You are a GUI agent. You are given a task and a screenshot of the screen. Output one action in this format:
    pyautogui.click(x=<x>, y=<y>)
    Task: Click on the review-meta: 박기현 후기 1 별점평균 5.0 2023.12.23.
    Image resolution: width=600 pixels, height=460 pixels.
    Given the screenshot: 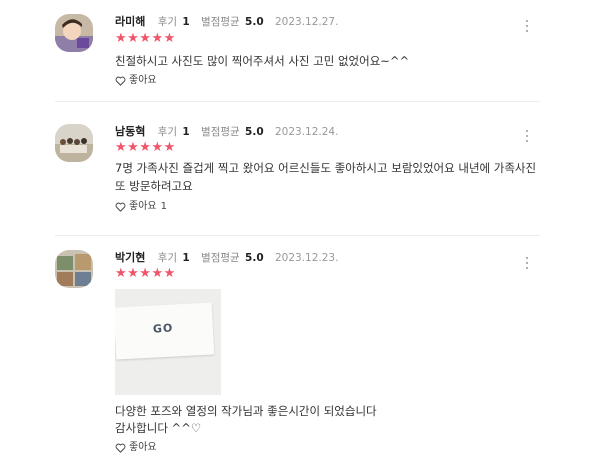 What is the action you would take?
    pyautogui.click(x=226, y=258)
    